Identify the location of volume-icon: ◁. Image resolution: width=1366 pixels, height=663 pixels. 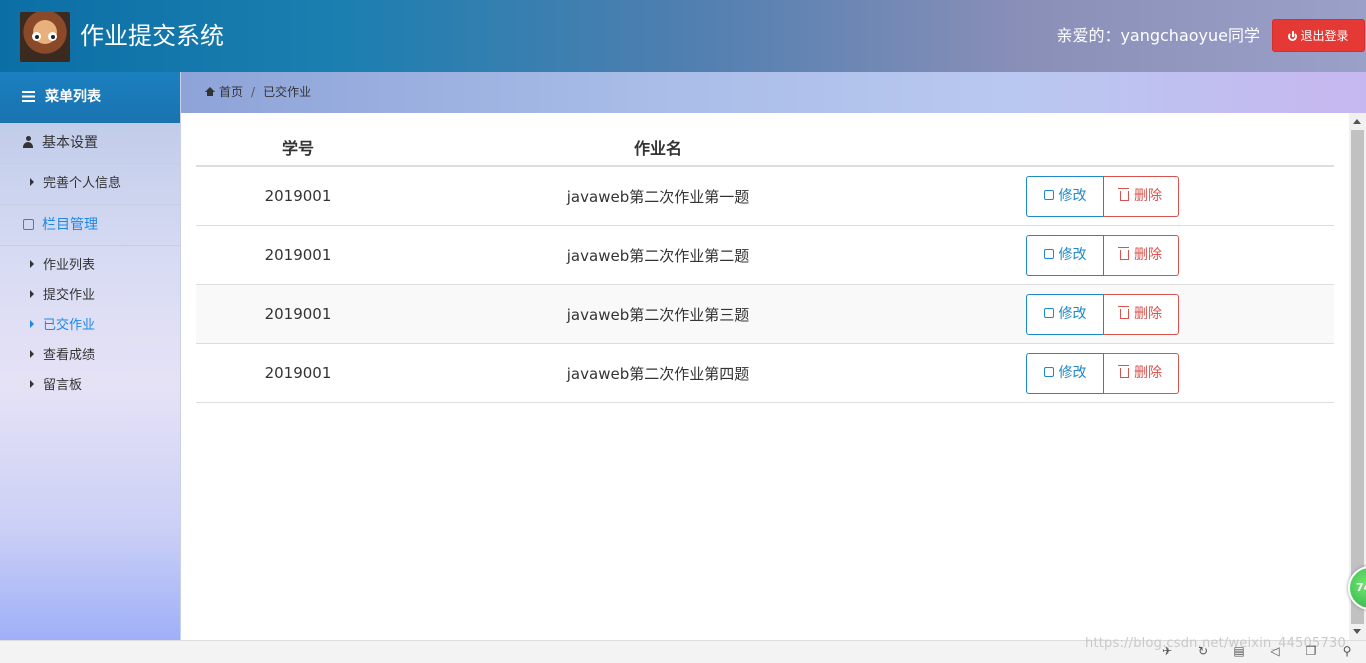
(1275, 651).